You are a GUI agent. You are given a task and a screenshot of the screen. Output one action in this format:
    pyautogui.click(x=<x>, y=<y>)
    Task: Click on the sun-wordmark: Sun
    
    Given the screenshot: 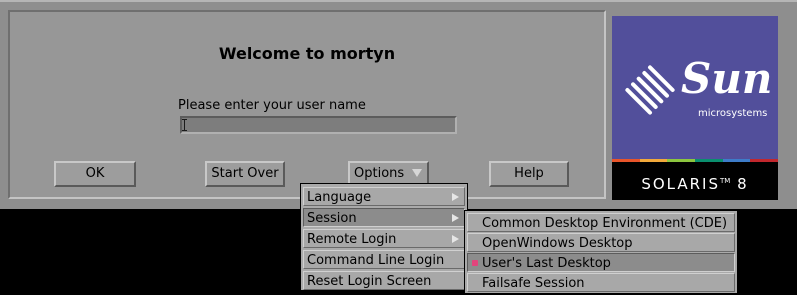 What is the action you would take?
    pyautogui.click(x=727, y=78)
    